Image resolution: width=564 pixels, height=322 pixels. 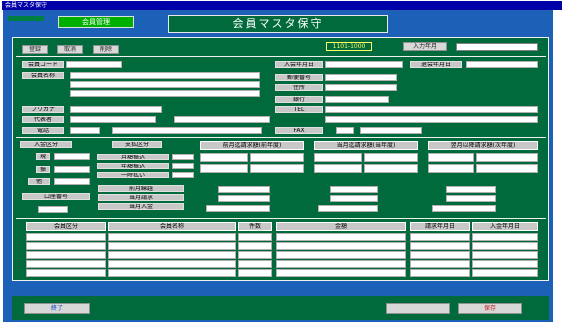 What do you see at coordinates (141, 197) in the screenshot?
I see `billing-label: 当月請求` at bounding box center [141, 197].